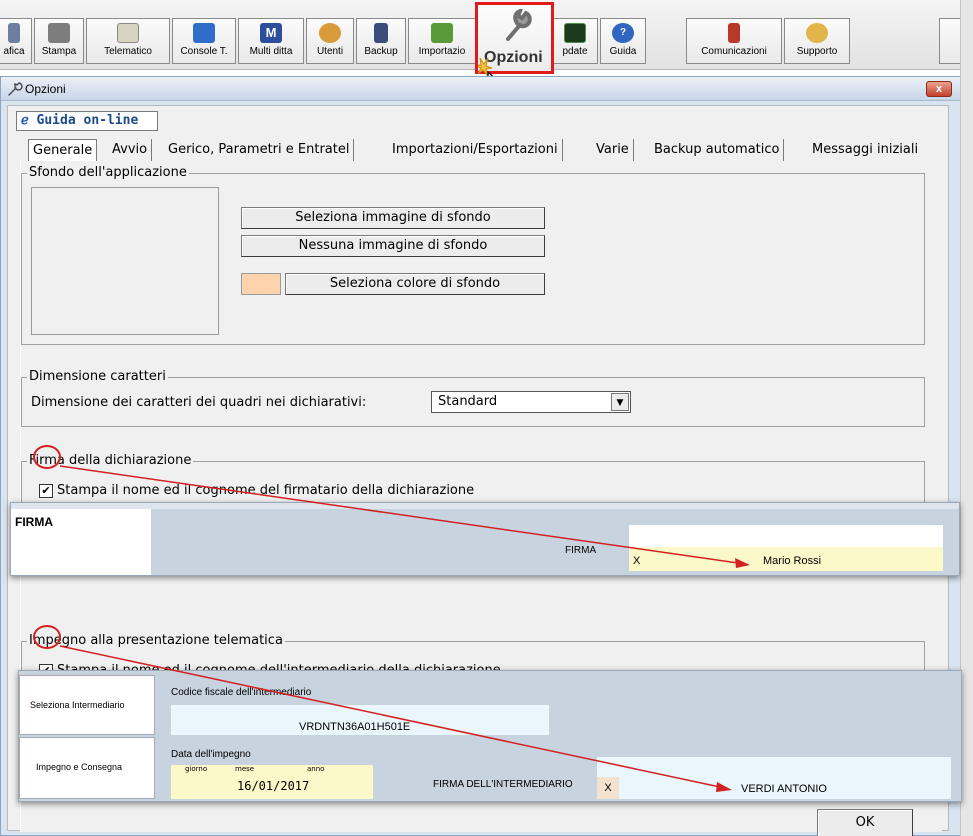 This screenshot has width=973, height=836. I want to click on toolbar-utenti-button: Utenti, so click(330, 41).